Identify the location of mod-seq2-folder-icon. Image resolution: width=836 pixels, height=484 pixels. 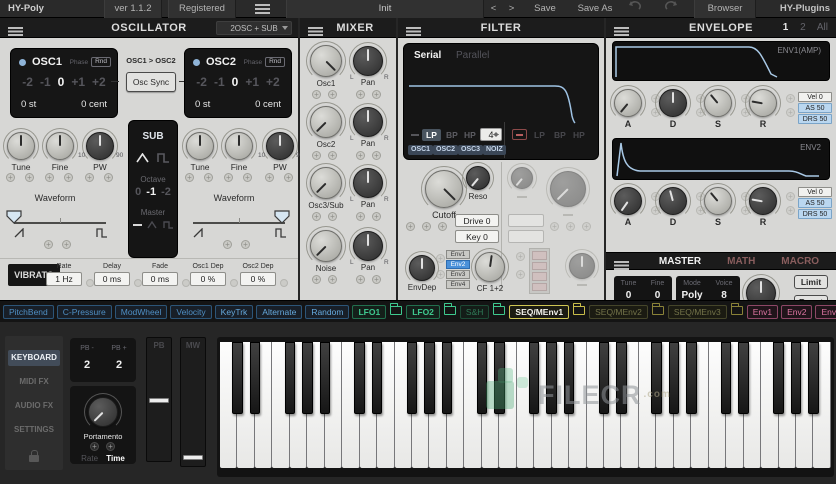
(658, 310).